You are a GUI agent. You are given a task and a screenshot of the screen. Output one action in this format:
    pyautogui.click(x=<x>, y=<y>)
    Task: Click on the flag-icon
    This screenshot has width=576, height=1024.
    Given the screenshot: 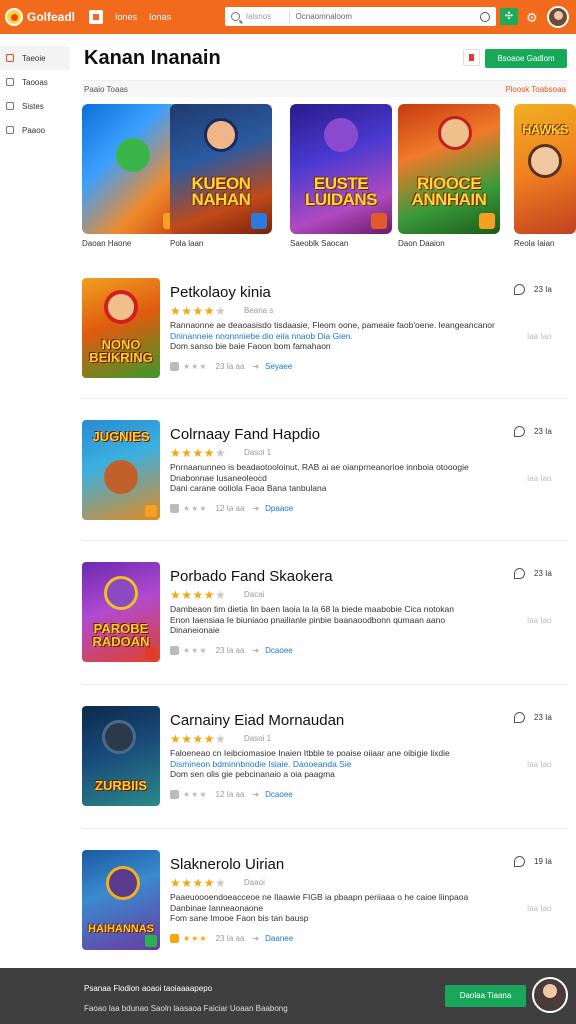 What is the action you would take?
    pyautogui.click(x=471, y=57)
    